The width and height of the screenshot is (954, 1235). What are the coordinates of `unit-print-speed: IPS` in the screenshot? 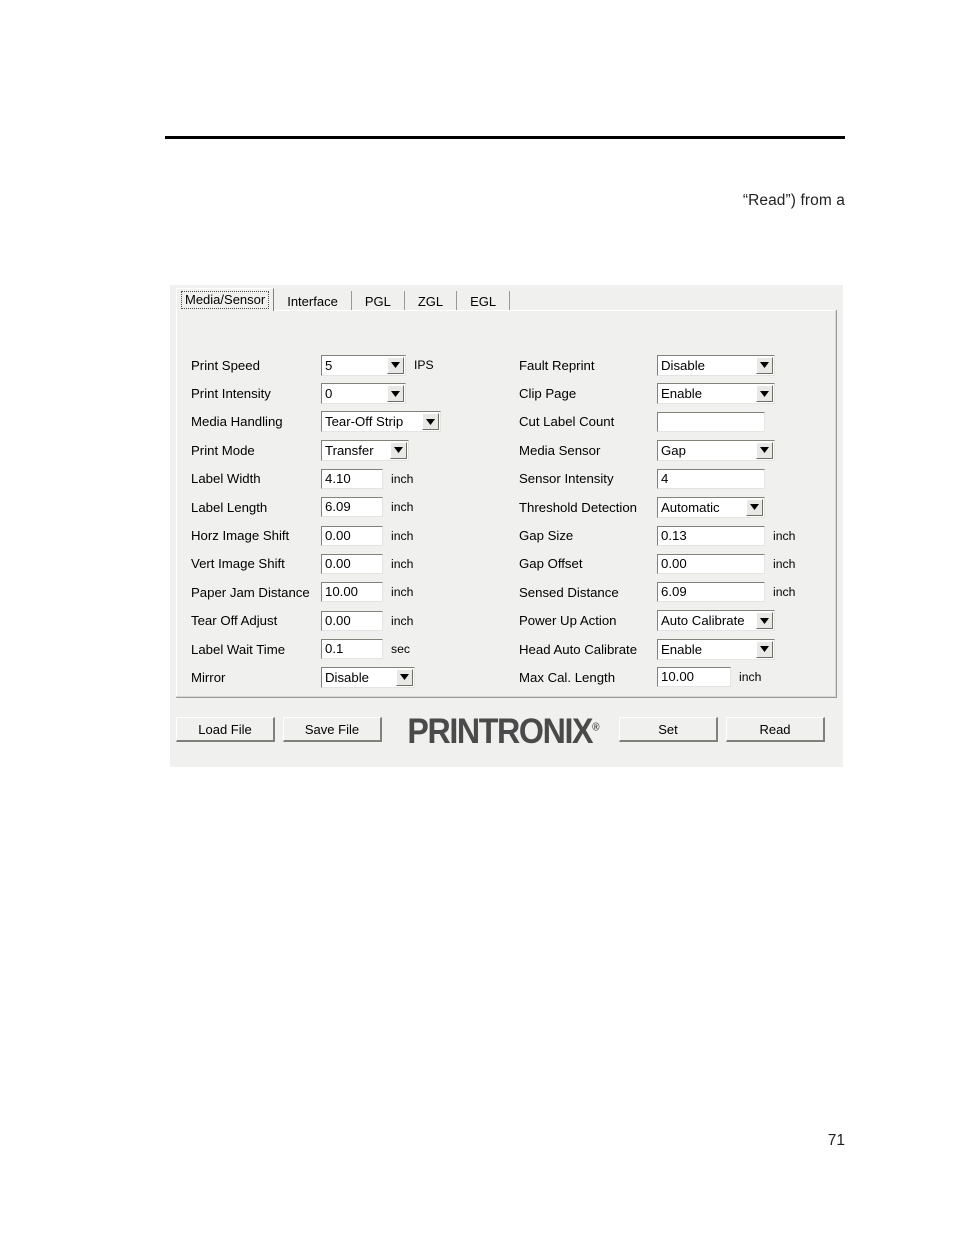 It's located at (424, 365).